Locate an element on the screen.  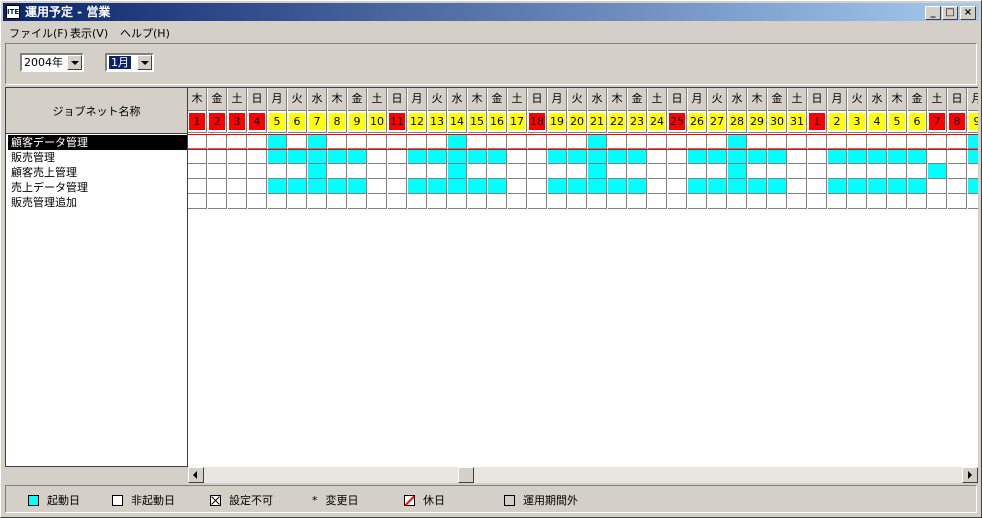
date-header: 20 is located at coordinates (577, 121).